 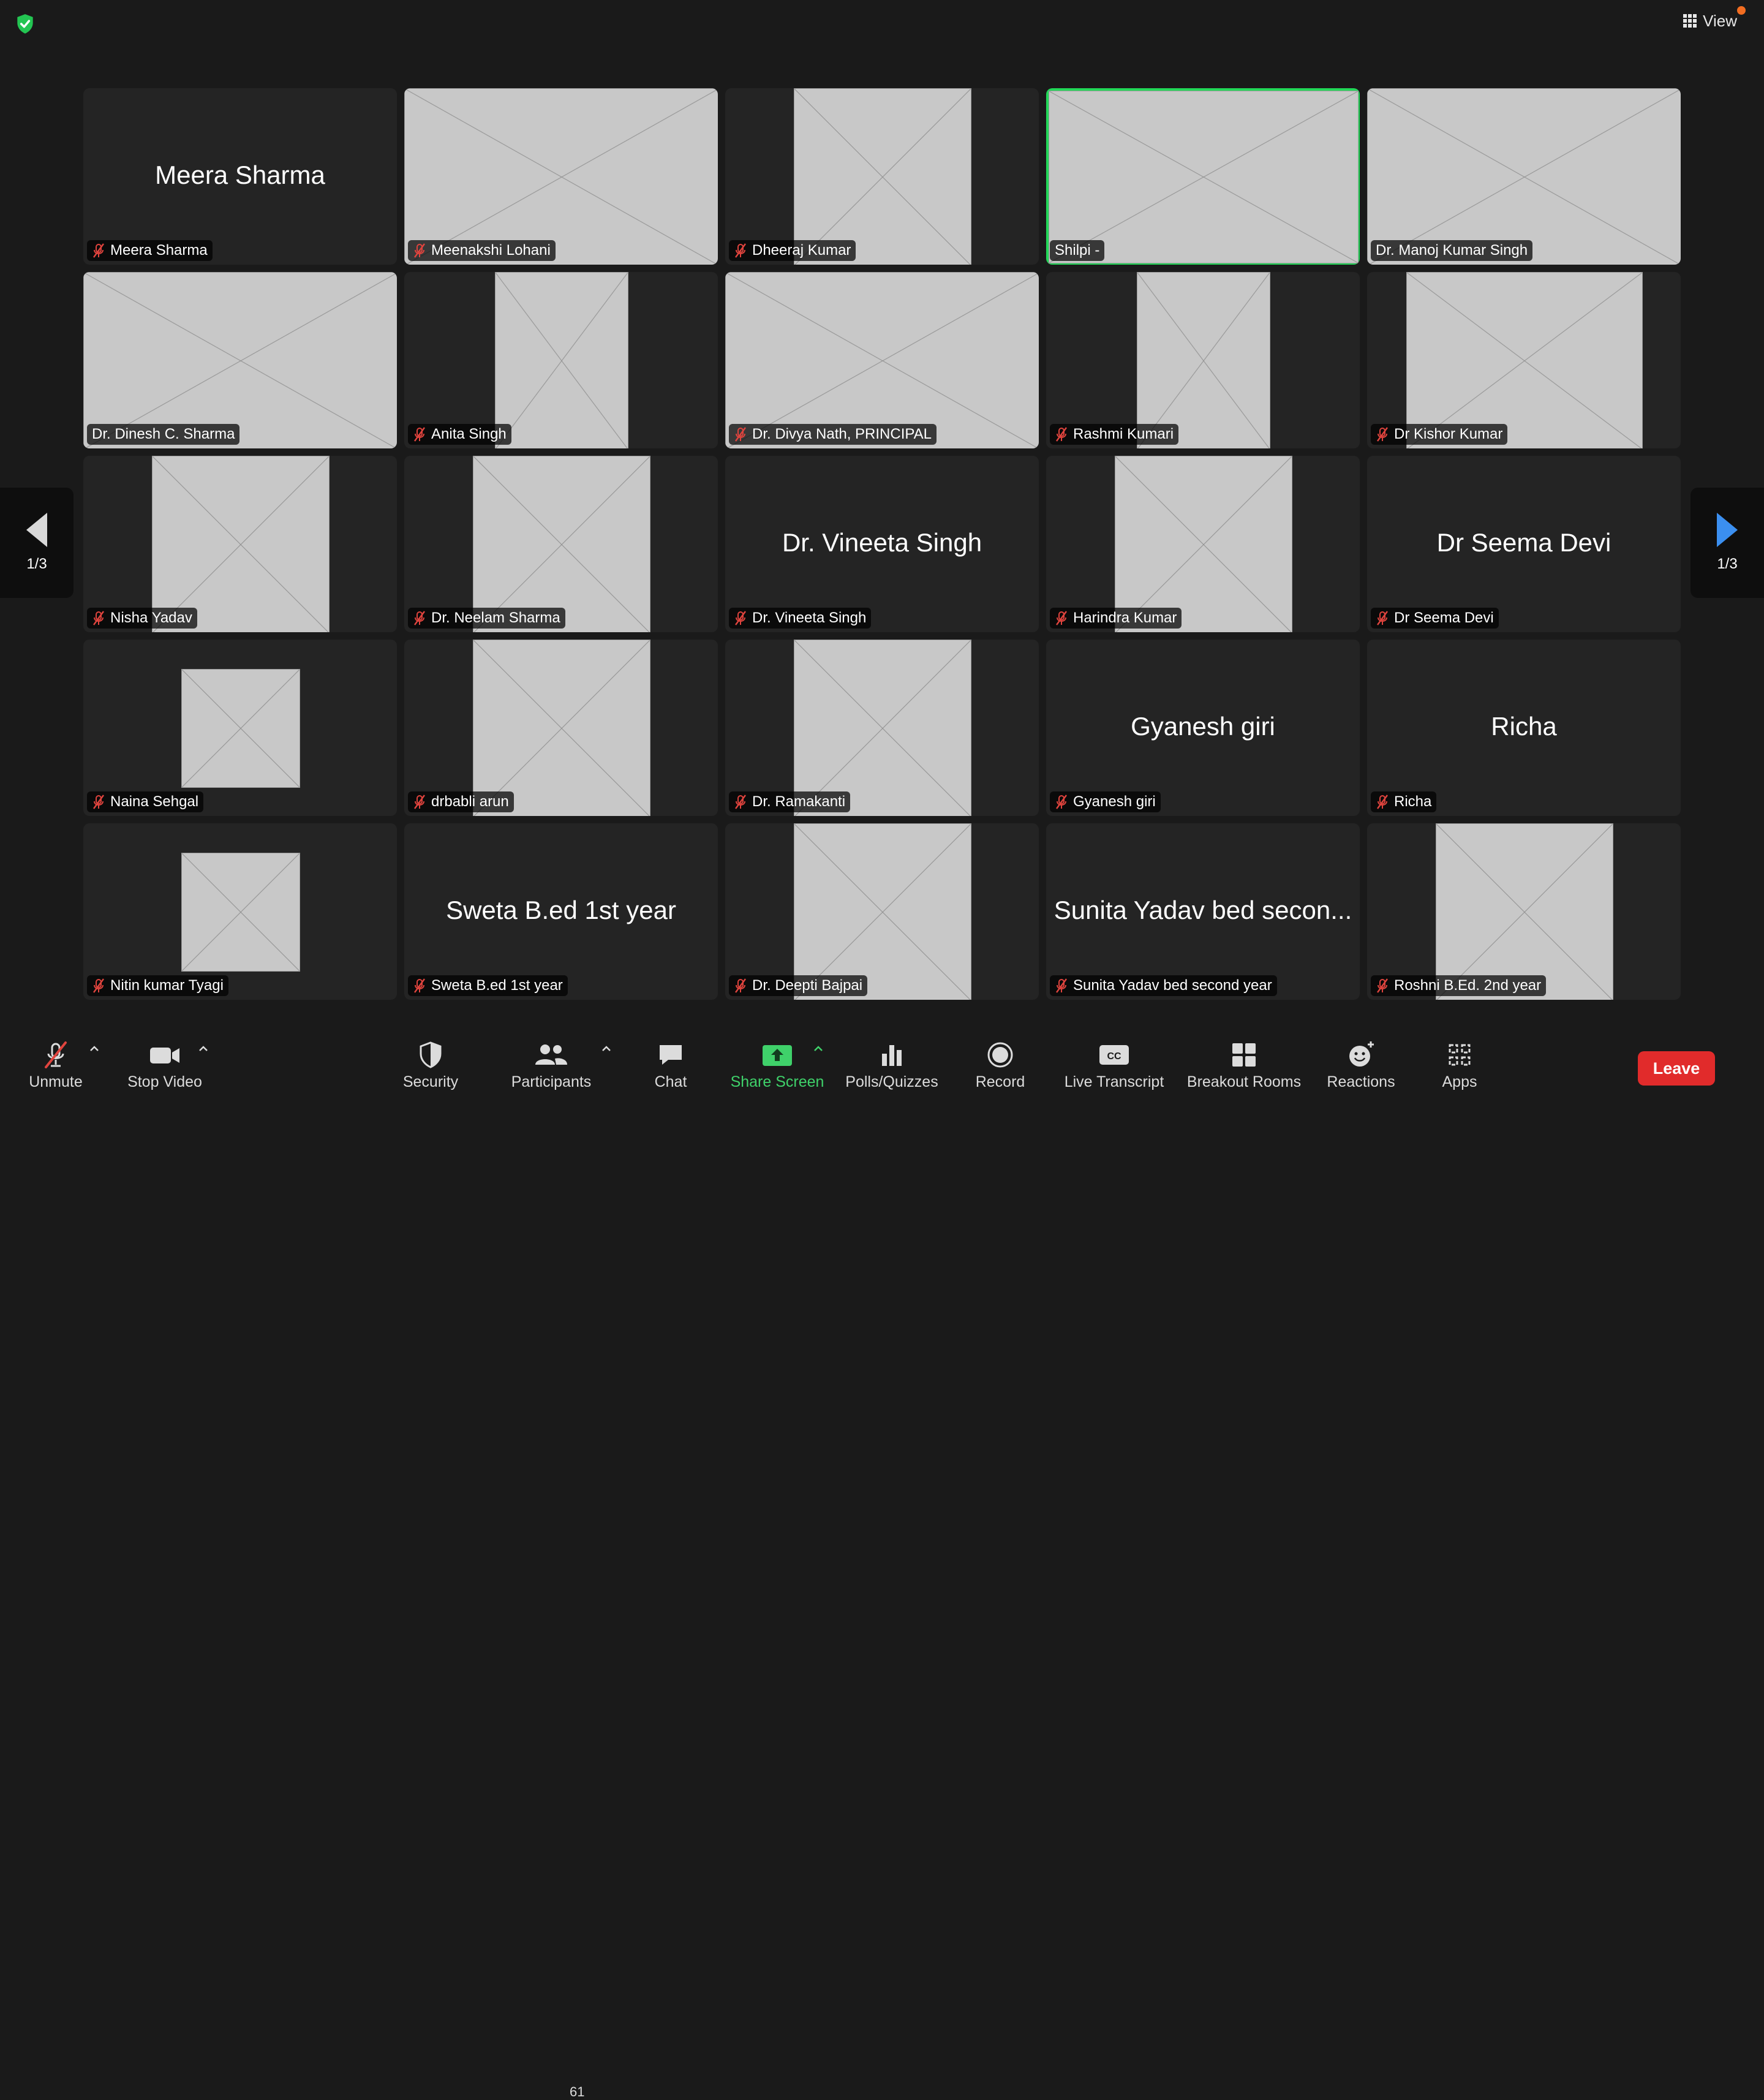 I want to click on participant-display-name: Gyanesh giri, so click(x=1203, y=726).